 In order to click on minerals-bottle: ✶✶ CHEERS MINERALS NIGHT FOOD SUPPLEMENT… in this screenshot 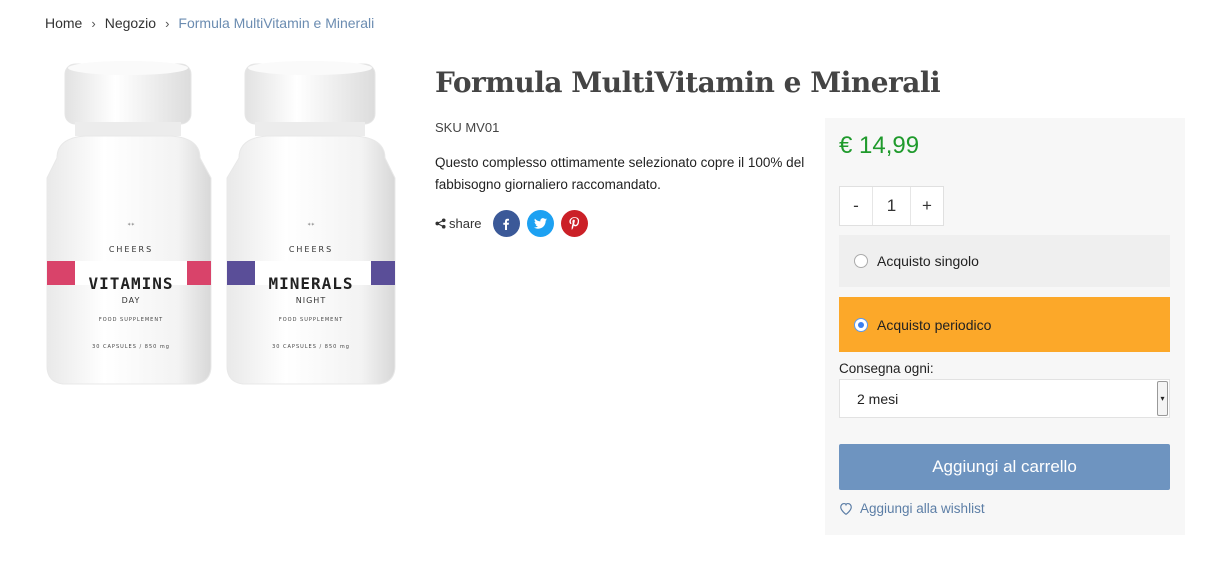, I will do `click(311, 223)`.